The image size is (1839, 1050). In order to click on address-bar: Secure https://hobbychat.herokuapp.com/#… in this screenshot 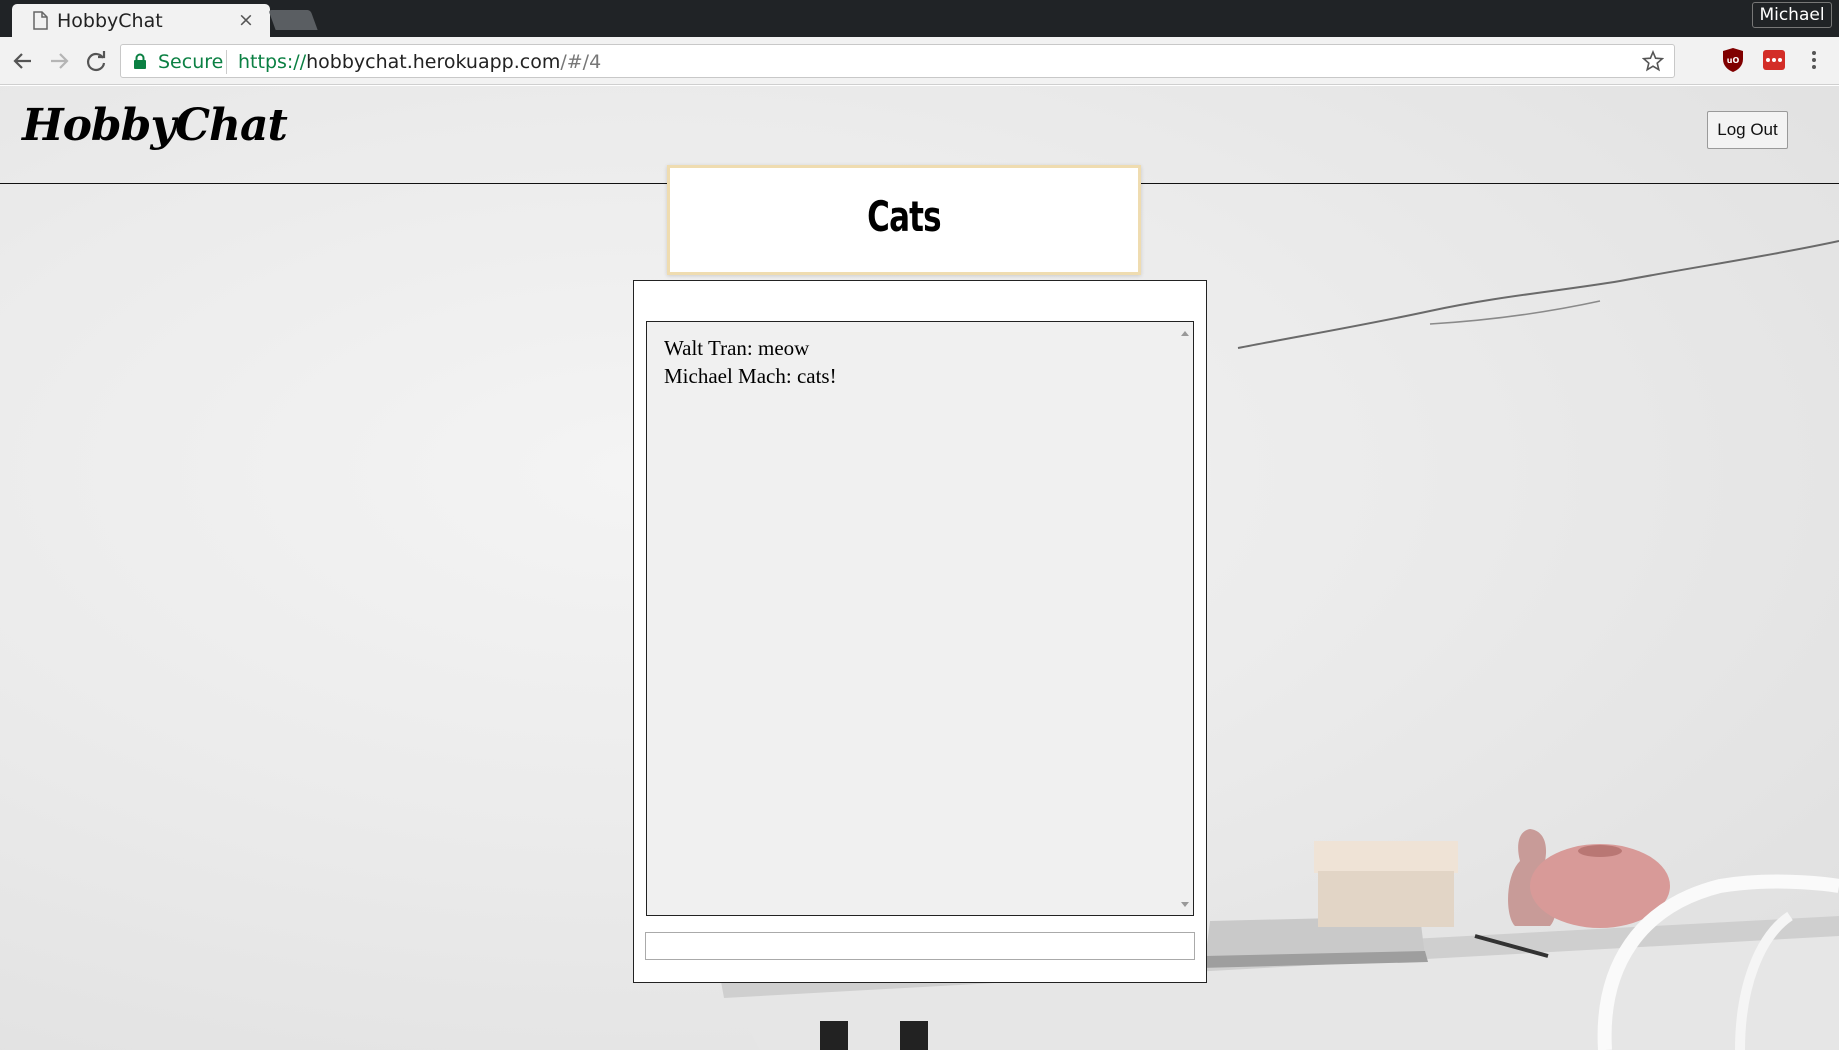, I will do `click(897, 61)`.